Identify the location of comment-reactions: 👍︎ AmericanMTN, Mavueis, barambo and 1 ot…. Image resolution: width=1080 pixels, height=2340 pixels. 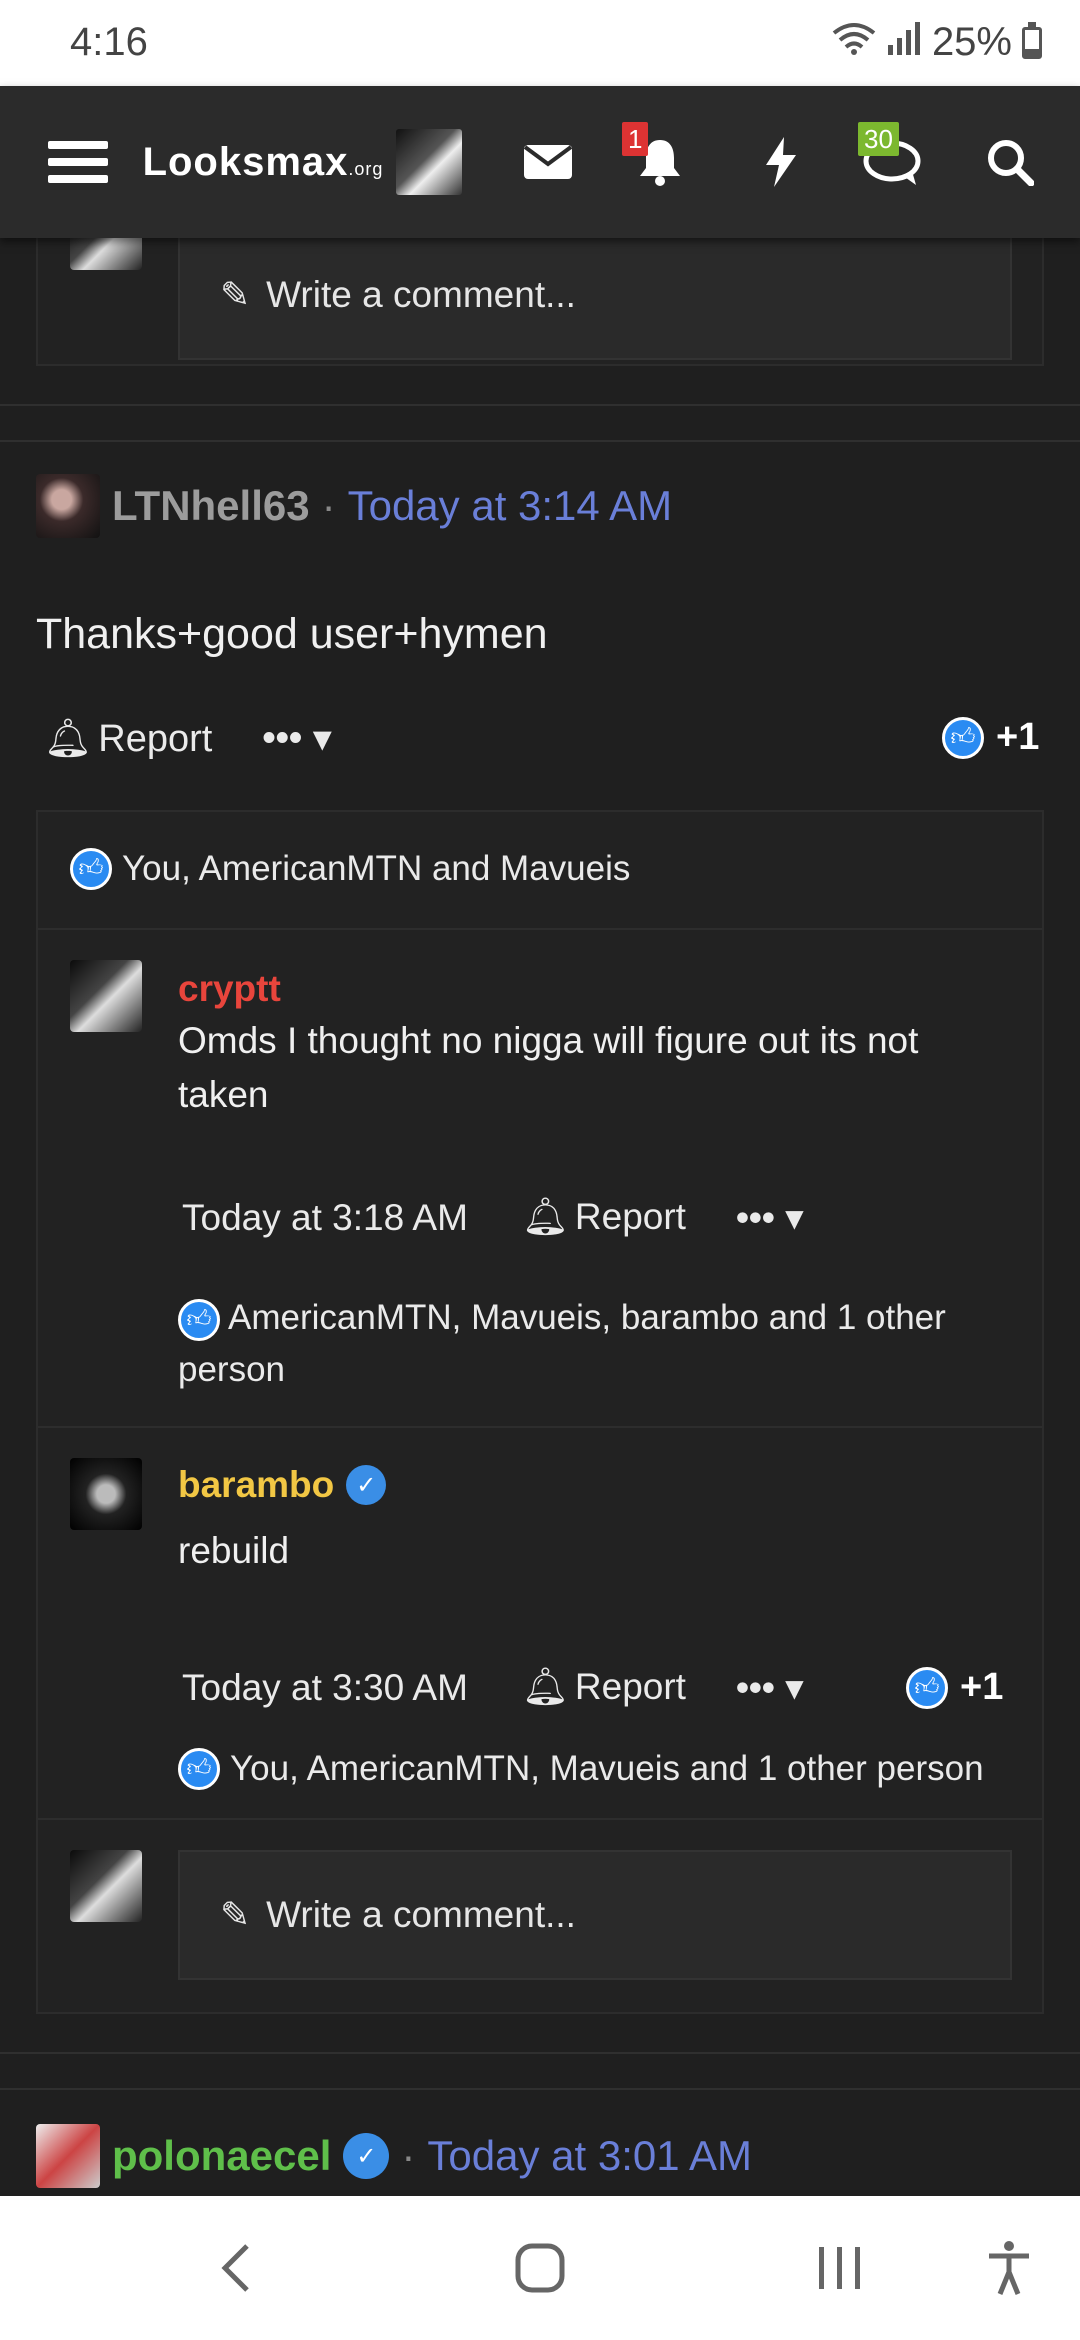
(588, 1344).